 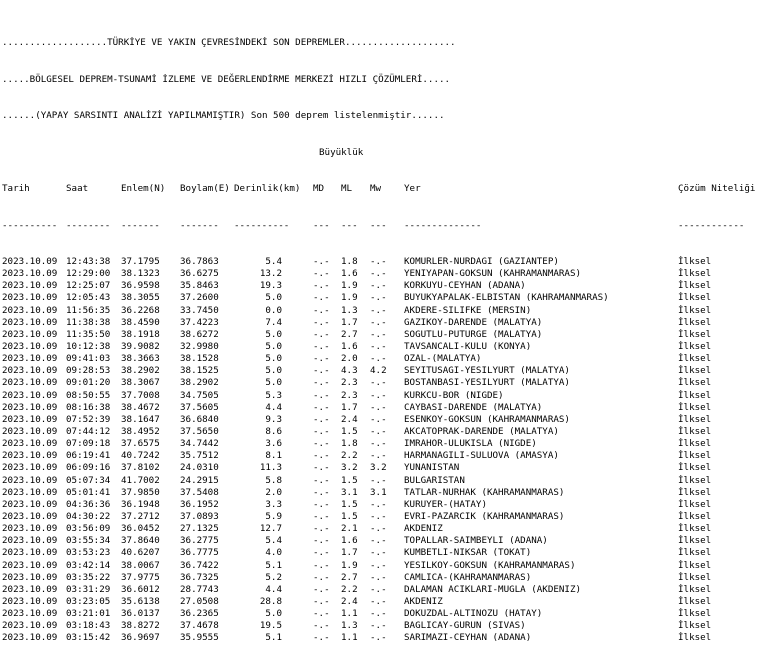 What do you see at coordinates (349, 468) in the screenshot?
I see `cell-ml: 3.2` at bounding box center [349, 468].